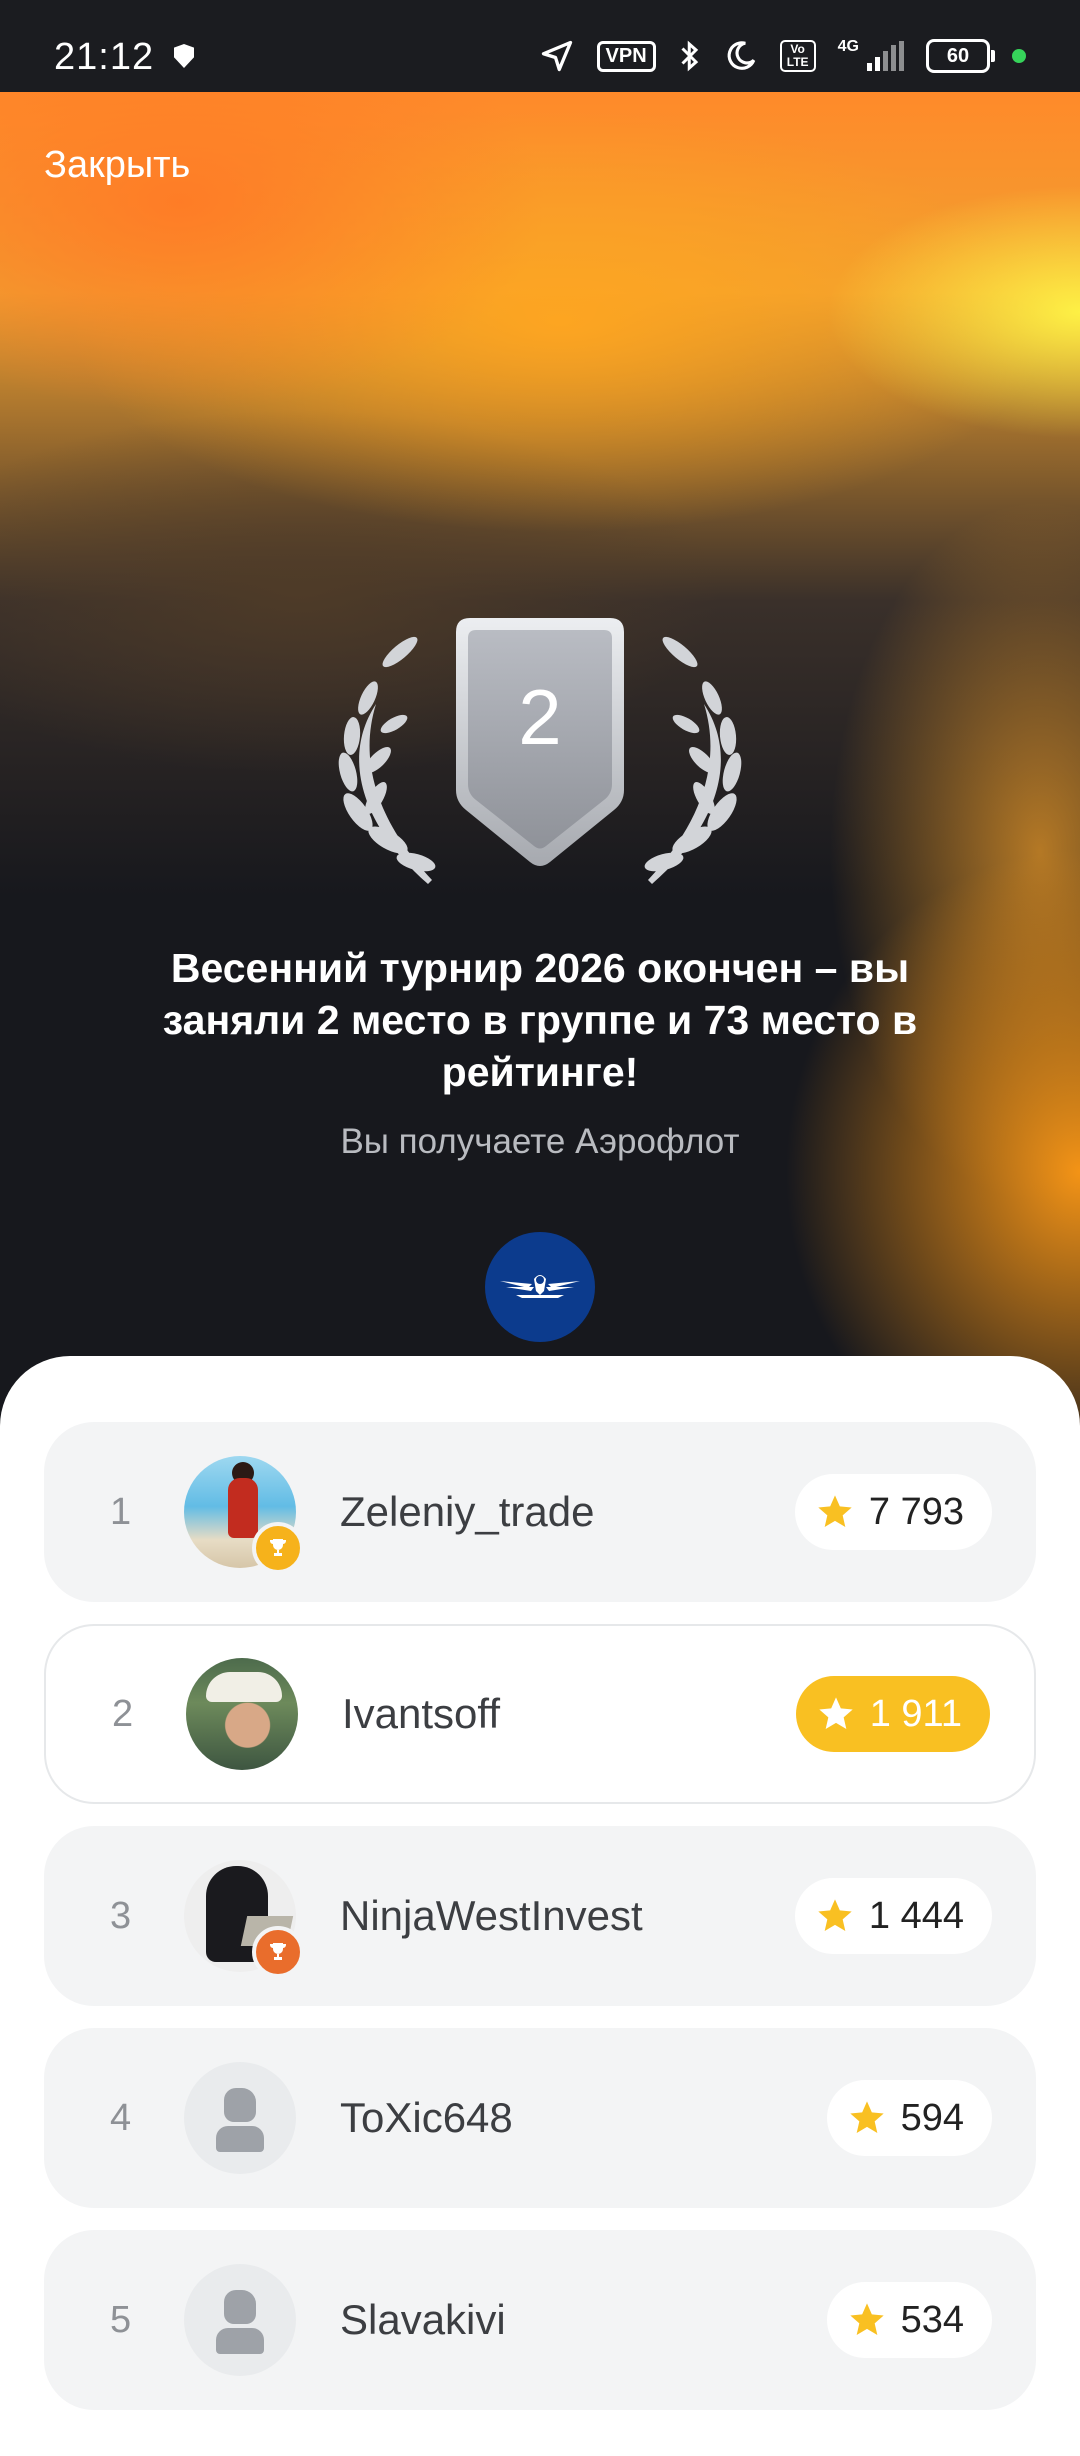 This screenshot has width=1080, height=2456. What do you see at coordinates (104, 57) in the screenshot?
I see `status-time: 21:12` at bounding box center [104, 57].